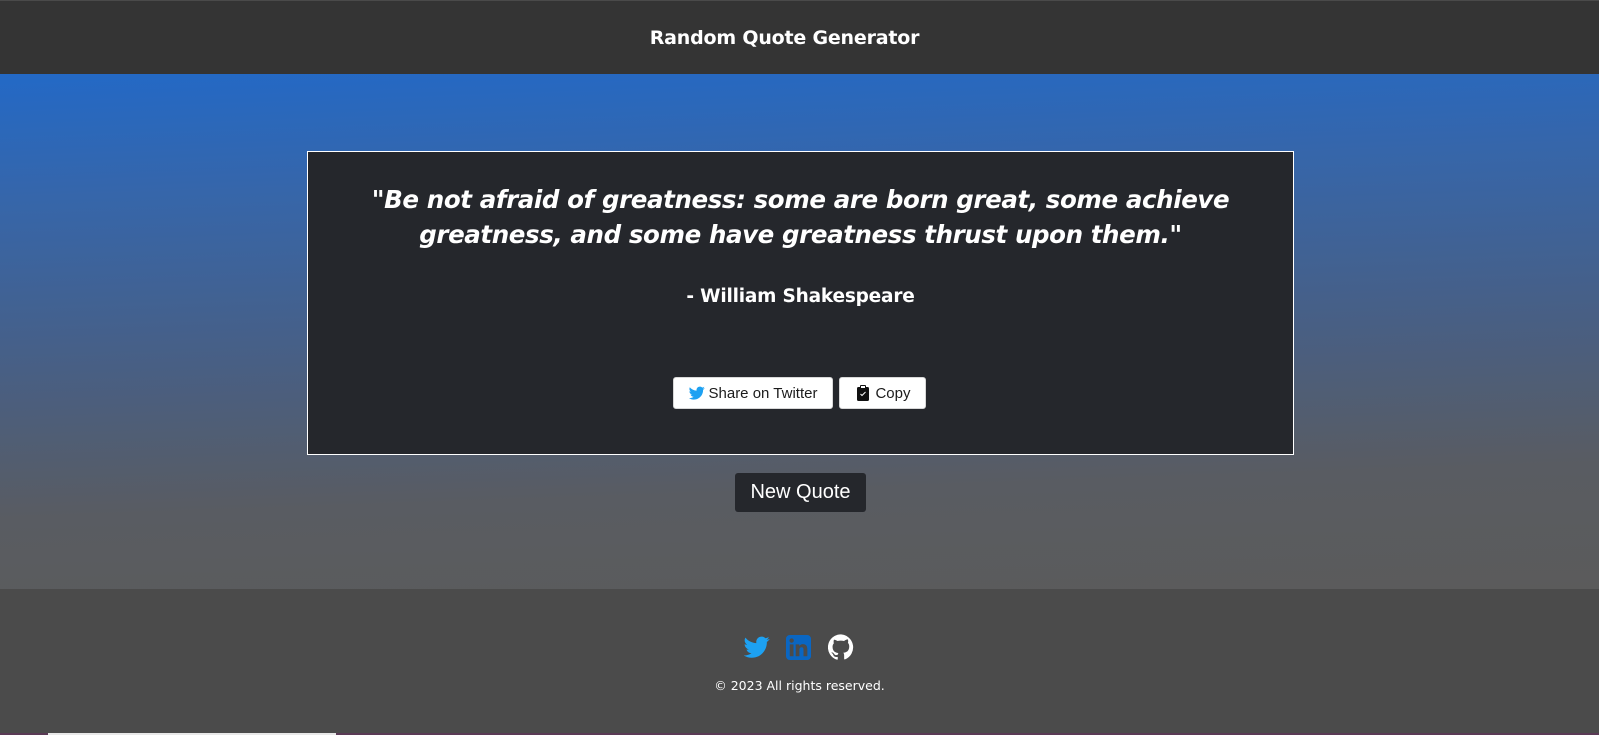  What do you see at coordinates (784, 37) in the screenshot?
I see `page-title: Random Quote Generator` at bounding box center [784, 37].